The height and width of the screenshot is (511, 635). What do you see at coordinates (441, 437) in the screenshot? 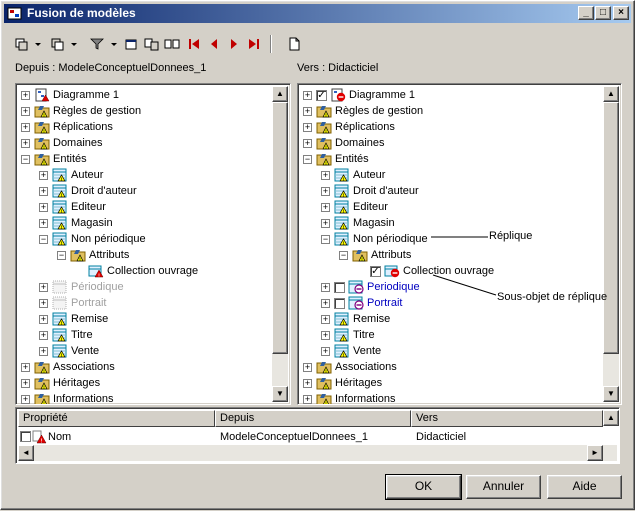
I see `cell-to: Didacticiel` at bounding box center [441, 437].